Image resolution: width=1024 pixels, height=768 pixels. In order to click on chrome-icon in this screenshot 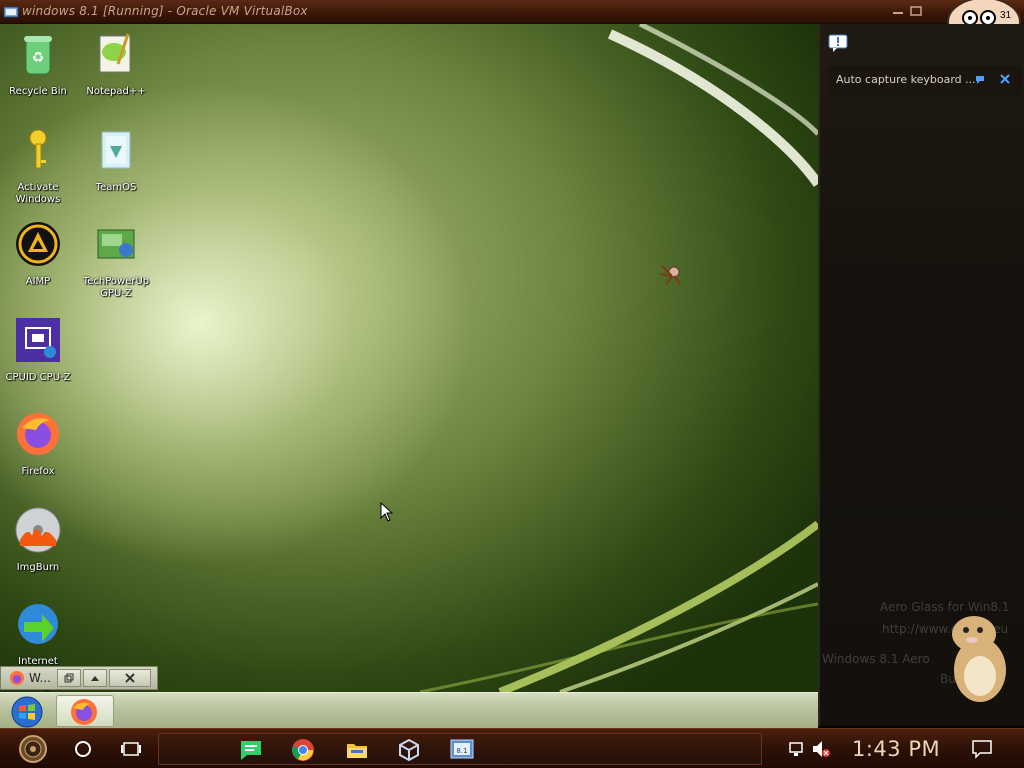, I will do `click(303, 750)`.